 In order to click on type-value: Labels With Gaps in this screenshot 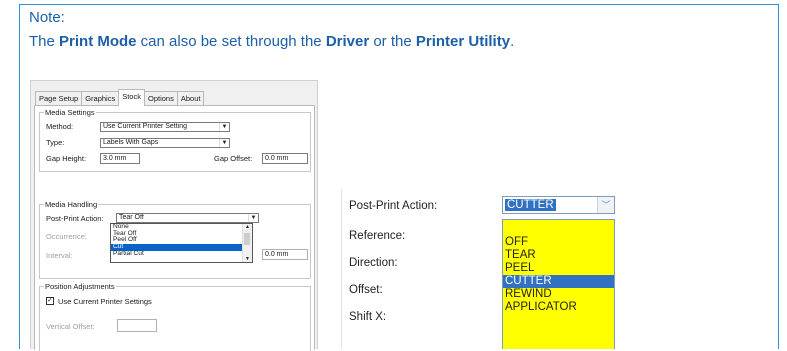, I will do `click(131, 142)`.